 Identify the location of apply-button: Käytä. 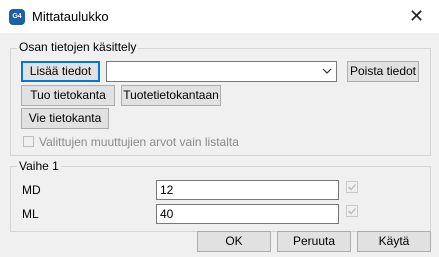
(394, 241).